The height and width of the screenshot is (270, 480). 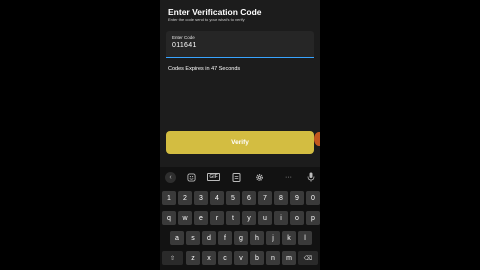 I want to click on key-7: 7, so click(x=265, y=198).